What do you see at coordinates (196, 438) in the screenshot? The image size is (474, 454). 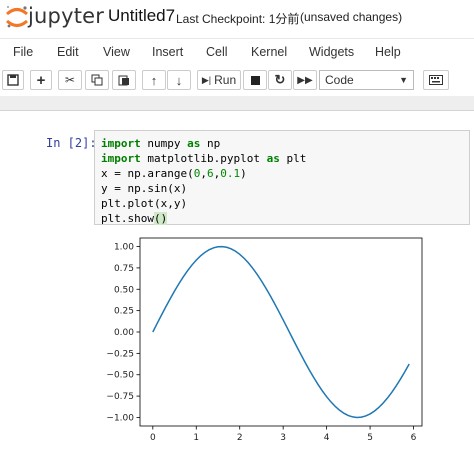 I see `x-tick-label: 1` at bounding box center [196, 438].